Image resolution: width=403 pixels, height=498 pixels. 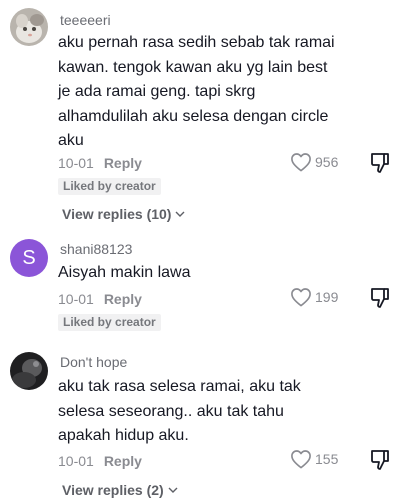 I want to click on like-count: 199, so click(x=327, y=297).